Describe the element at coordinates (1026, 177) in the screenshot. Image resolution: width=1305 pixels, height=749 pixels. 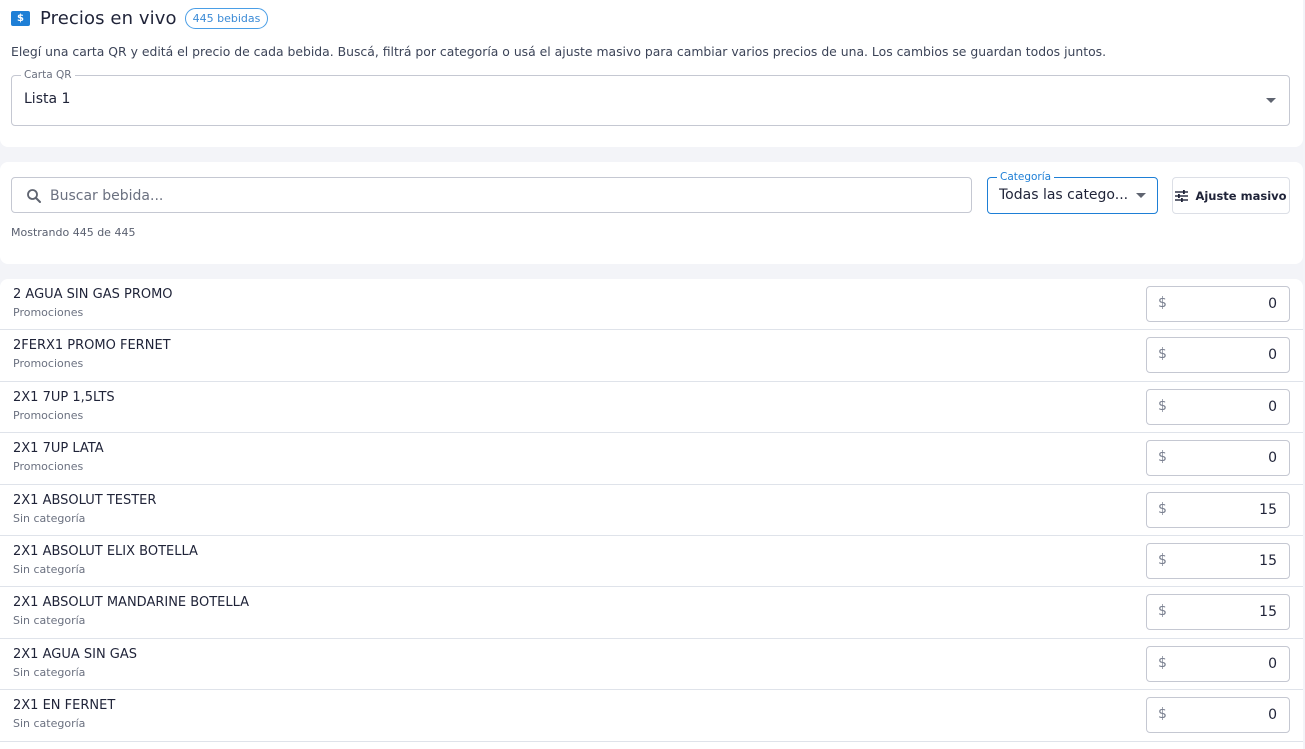
I see `category-select-label: Categoría` at that location.